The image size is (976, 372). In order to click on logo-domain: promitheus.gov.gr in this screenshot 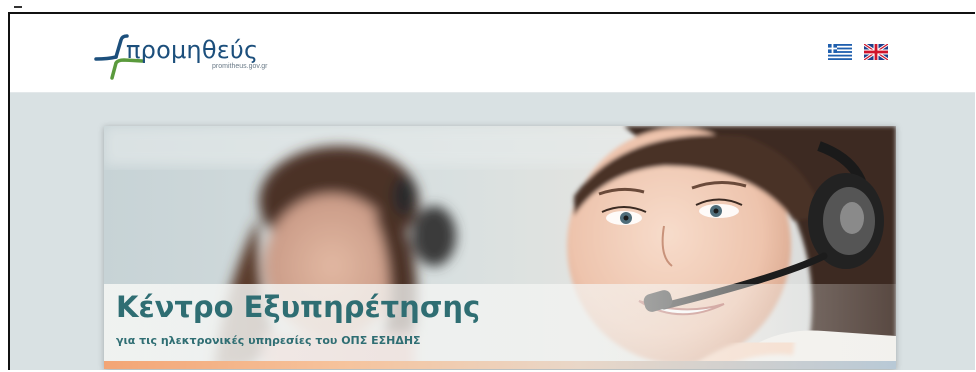, I will do `click(240, 66)`.